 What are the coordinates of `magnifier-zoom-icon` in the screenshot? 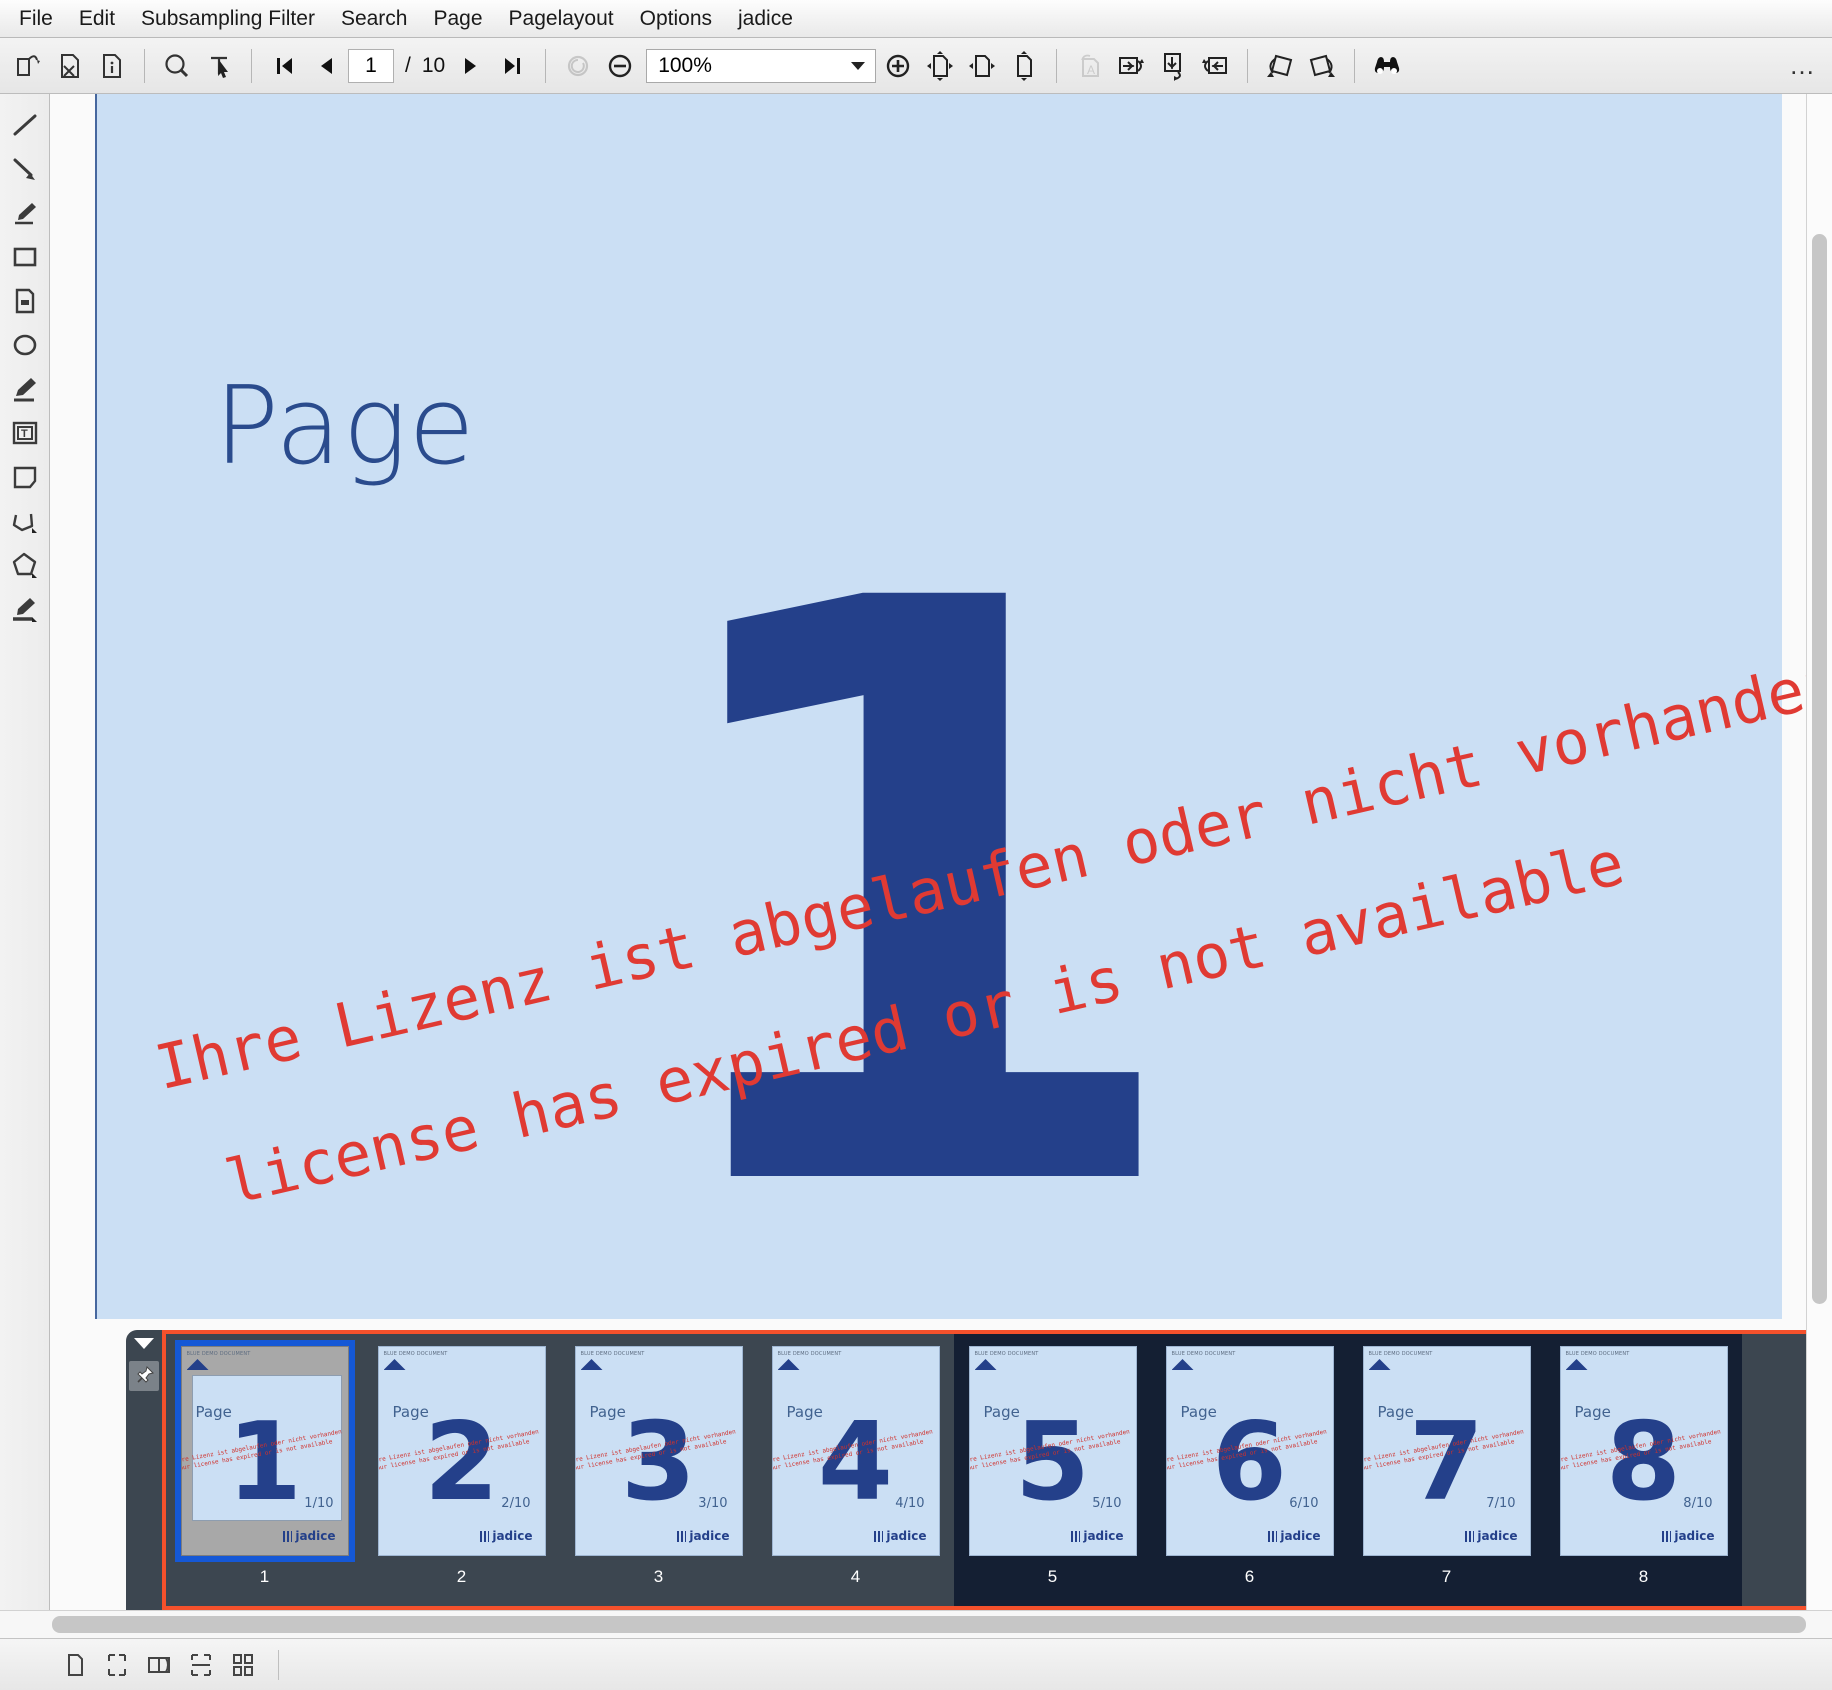 It's located at (177, 66).